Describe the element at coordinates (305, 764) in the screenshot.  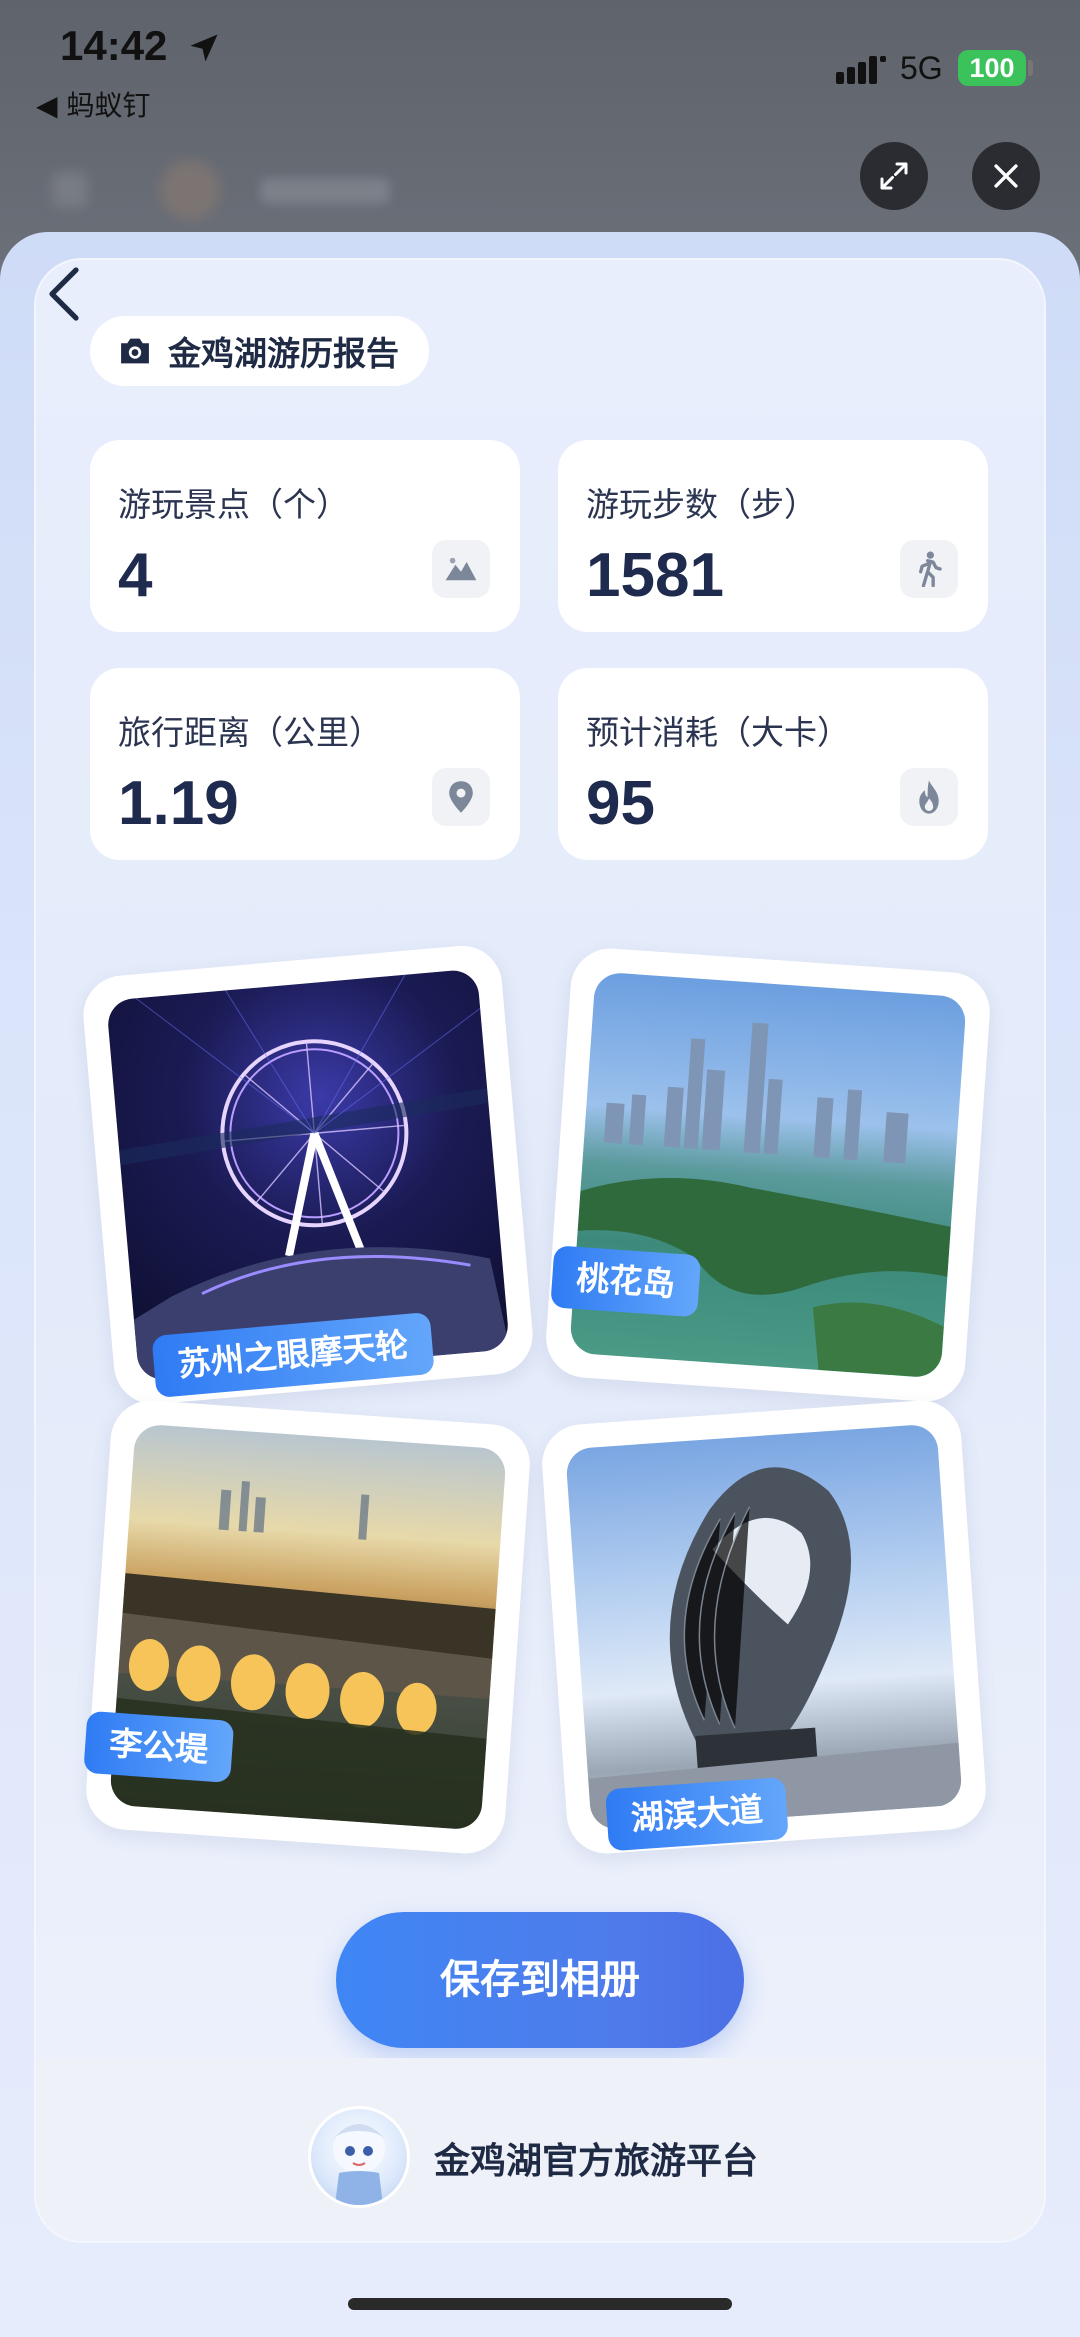
I see `stat-card-distance: 旅行距离（公里） 1.19` at that location.